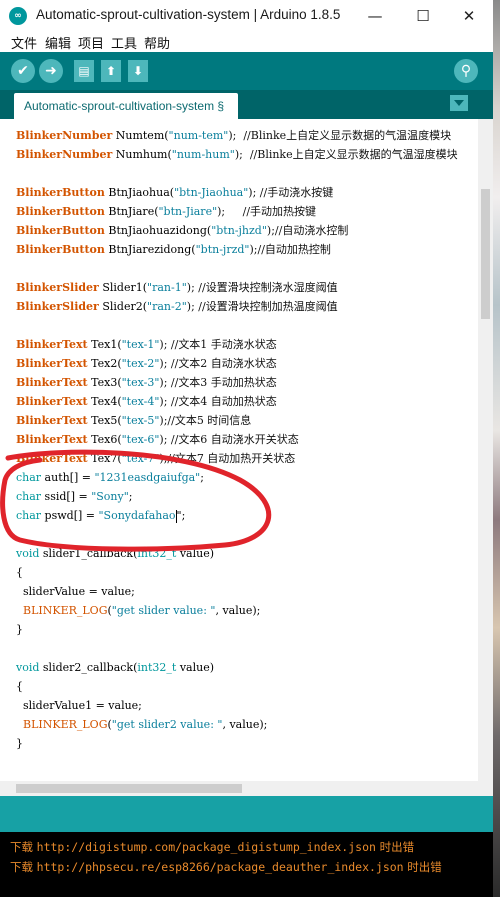  Describe the element at coordinates (157, 42) in the screenshot. I see `menu-help: 帮助` at that location.